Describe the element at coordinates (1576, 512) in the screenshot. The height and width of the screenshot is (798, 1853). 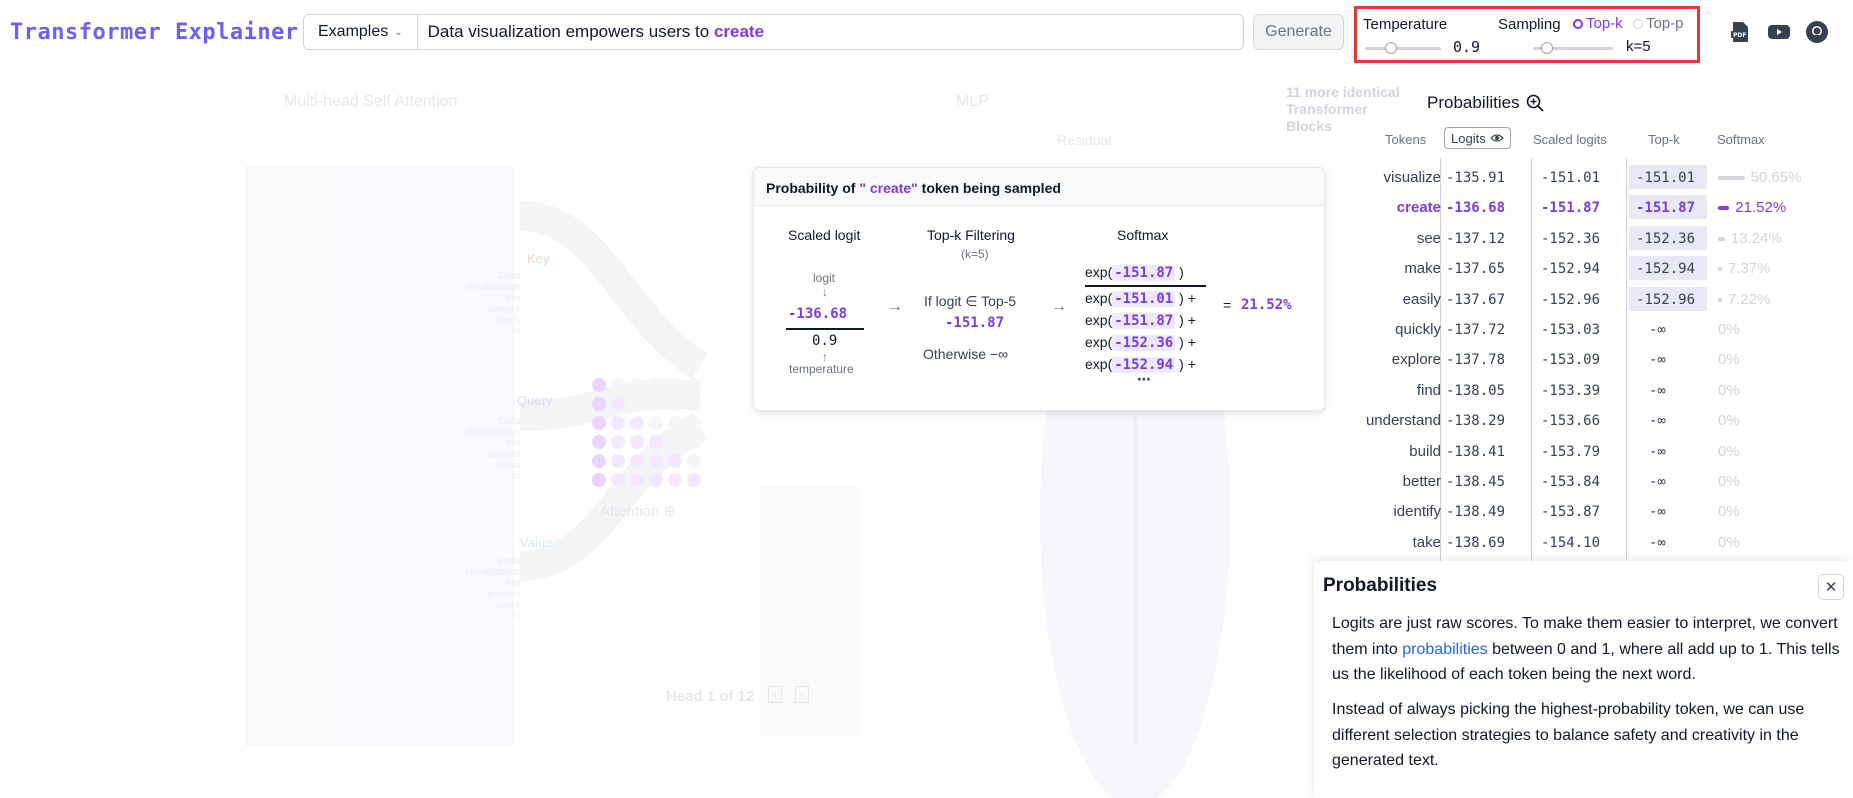
I see `table-row: identify -138.49 -153.87 -∞ 0%` at that location.